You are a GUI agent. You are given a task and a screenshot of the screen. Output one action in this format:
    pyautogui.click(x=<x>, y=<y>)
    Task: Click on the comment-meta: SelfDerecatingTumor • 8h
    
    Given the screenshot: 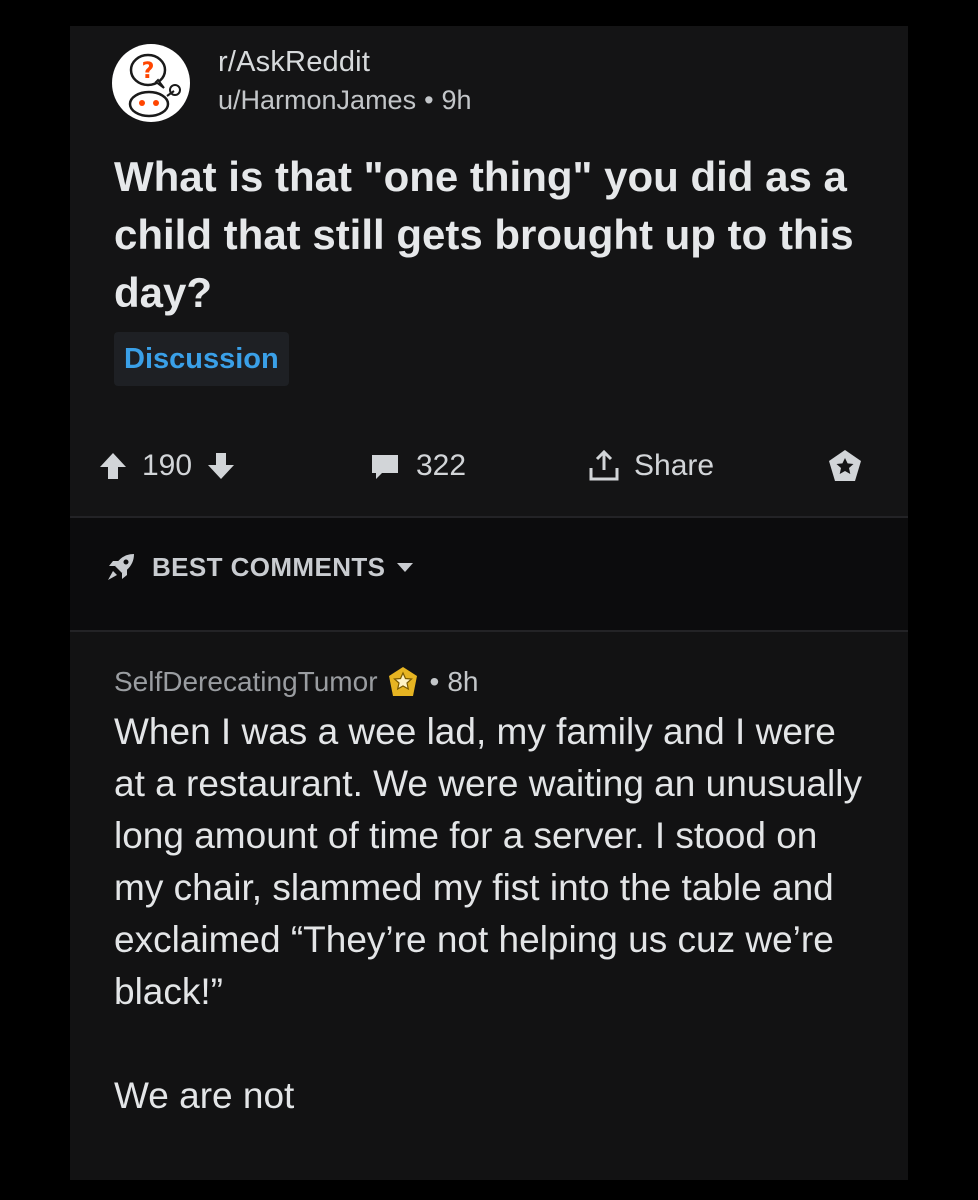 What is the action you would take?
    pyautogui.click(x=494, y=682)
    